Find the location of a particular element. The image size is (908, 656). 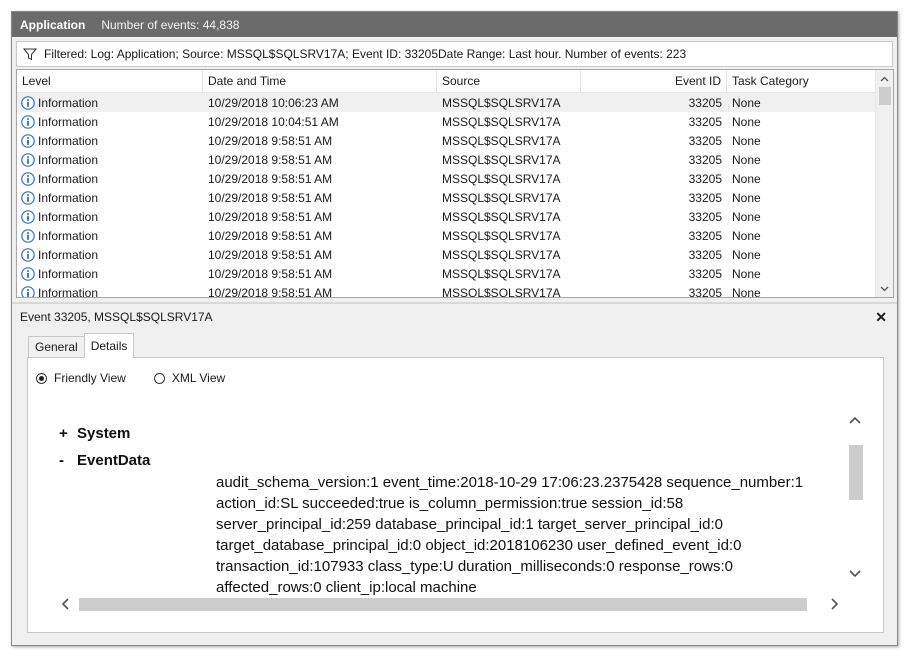

radio-unselected-icon is located at coordinates (159, 378).